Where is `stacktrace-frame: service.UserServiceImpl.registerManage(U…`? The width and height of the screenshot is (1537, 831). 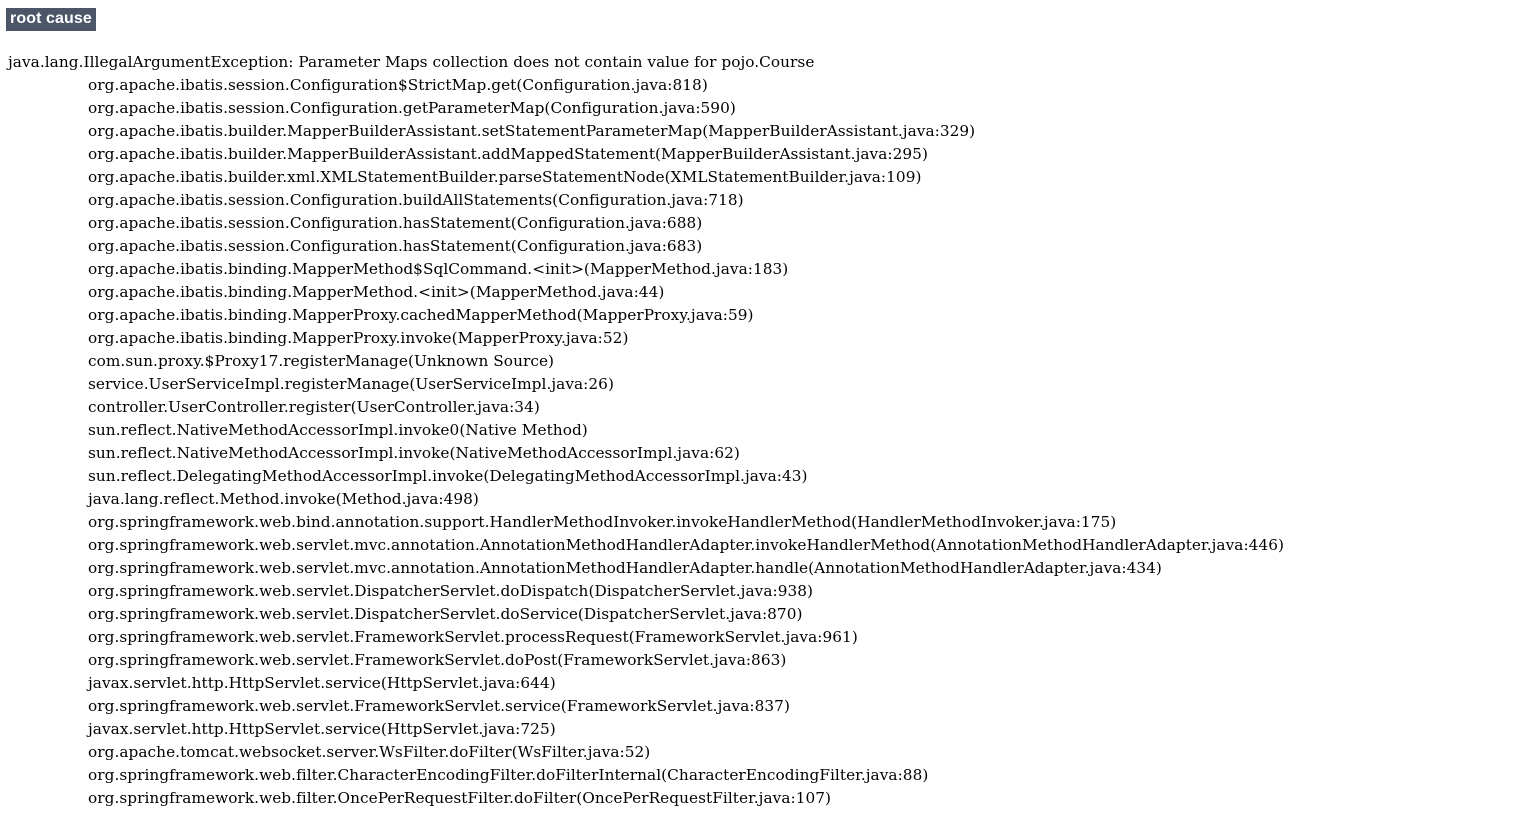
stacktrace-frame: service.UserServiceImpl.registerManage(U… is located at coordinates (351, 384).